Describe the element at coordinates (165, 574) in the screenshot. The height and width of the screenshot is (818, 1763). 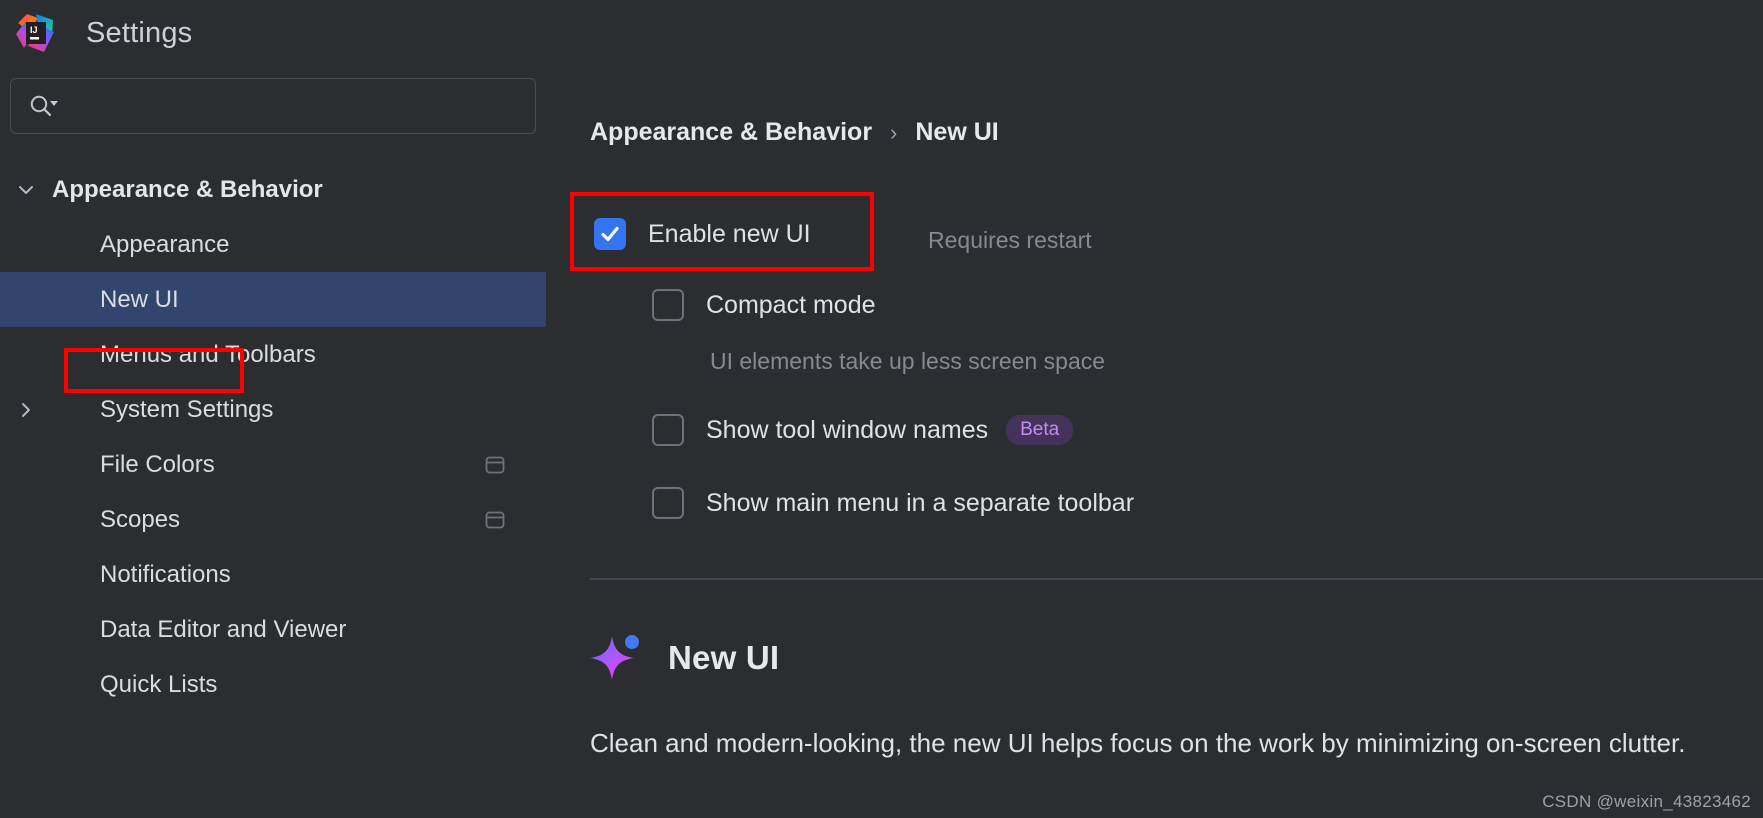
I see `sidebar-item-label: Notifications` at that location.